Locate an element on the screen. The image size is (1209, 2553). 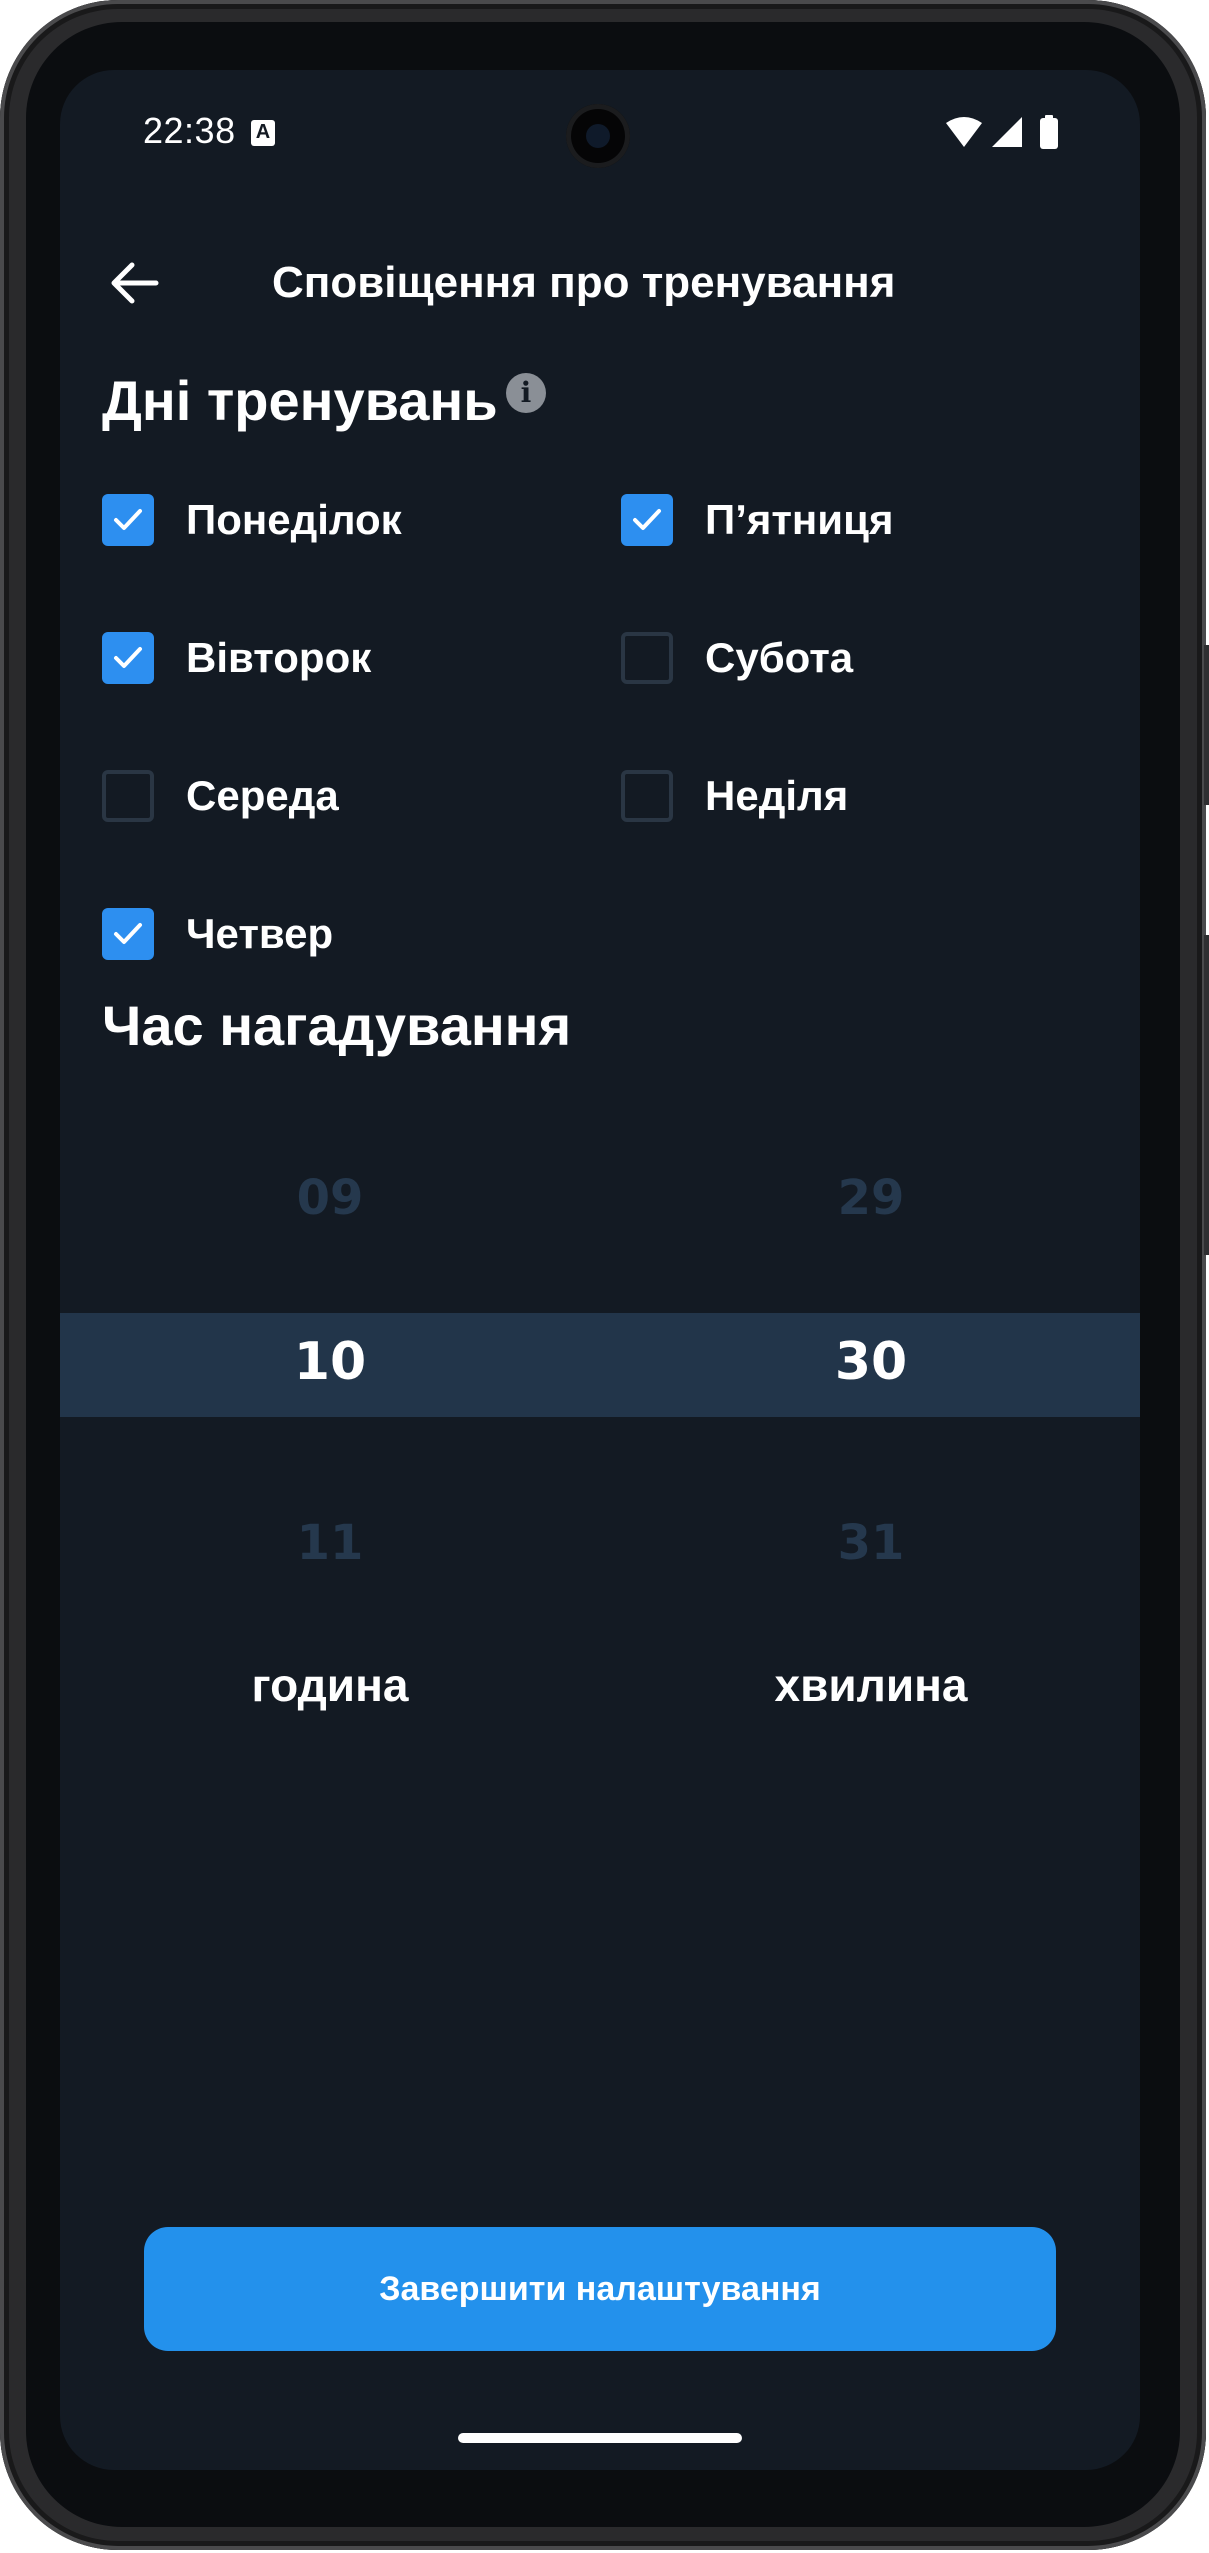
minute-next: 31 is located at coordinates (871, 1543).